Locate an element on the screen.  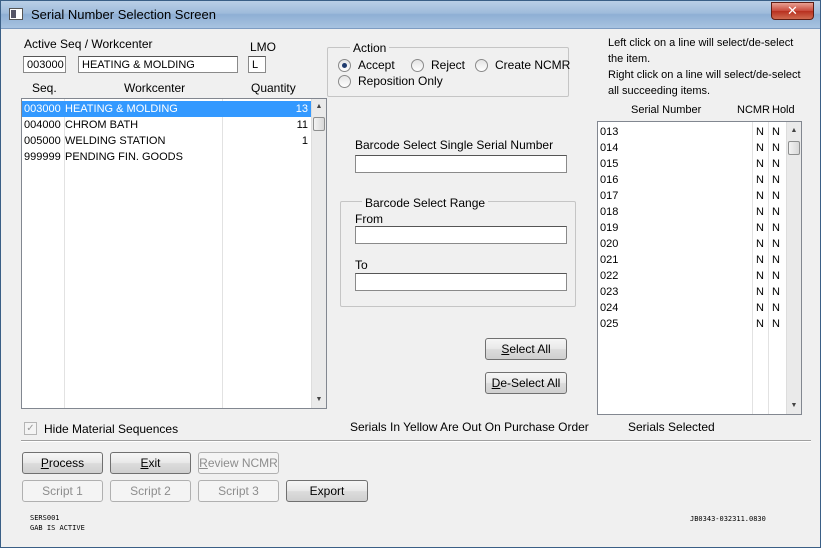
quantity-column-header: Quantity is located at coordinates (273, 88).